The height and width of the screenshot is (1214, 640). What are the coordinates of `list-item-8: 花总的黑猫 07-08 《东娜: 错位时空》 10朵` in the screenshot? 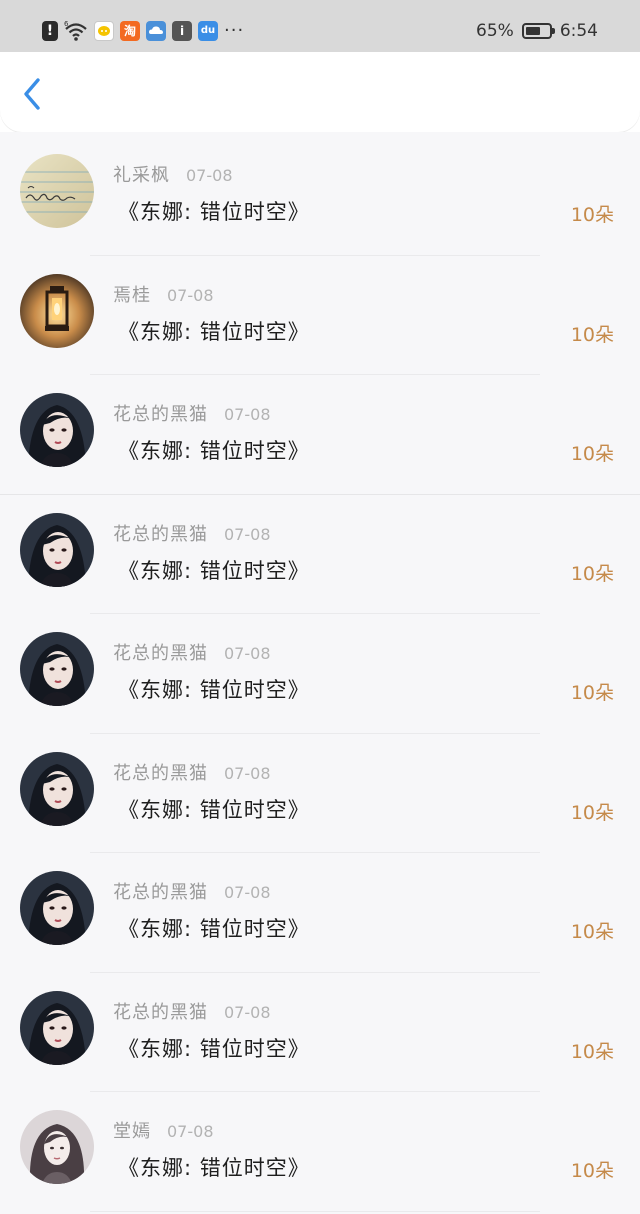 It's located at (320, 1033).